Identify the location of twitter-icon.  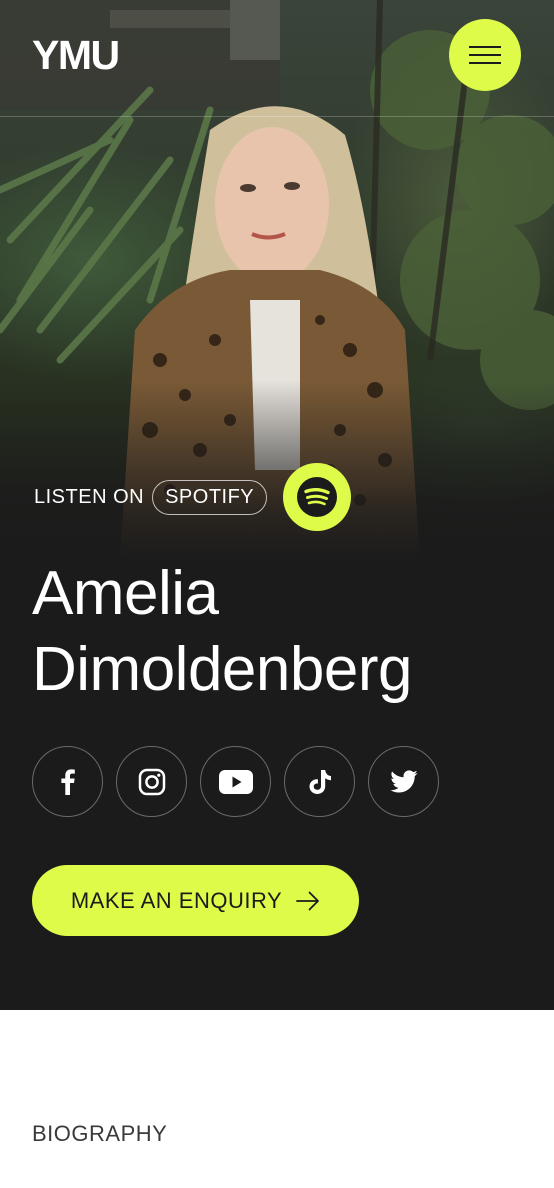
(403, 780).